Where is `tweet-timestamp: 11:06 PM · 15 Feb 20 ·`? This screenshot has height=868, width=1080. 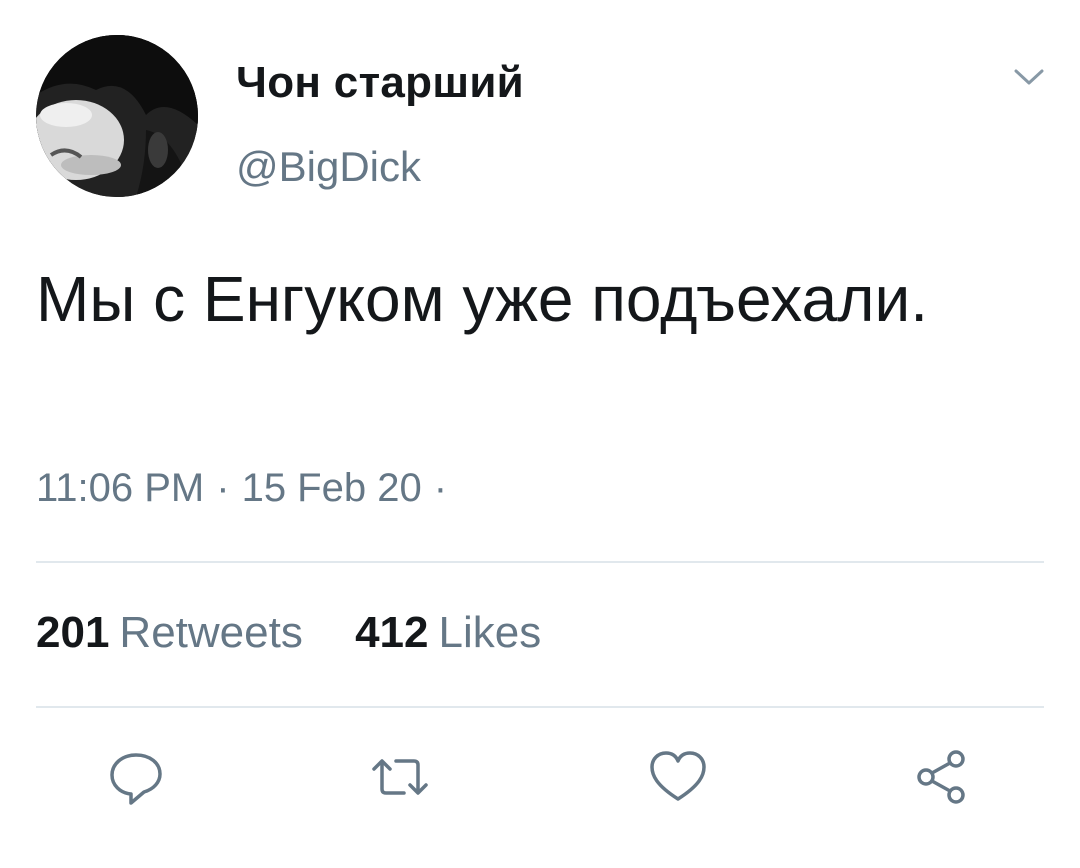
tweet-timestamp: 11:06 PM · 15 Feb 20 · is located at coordinates (247, 488).